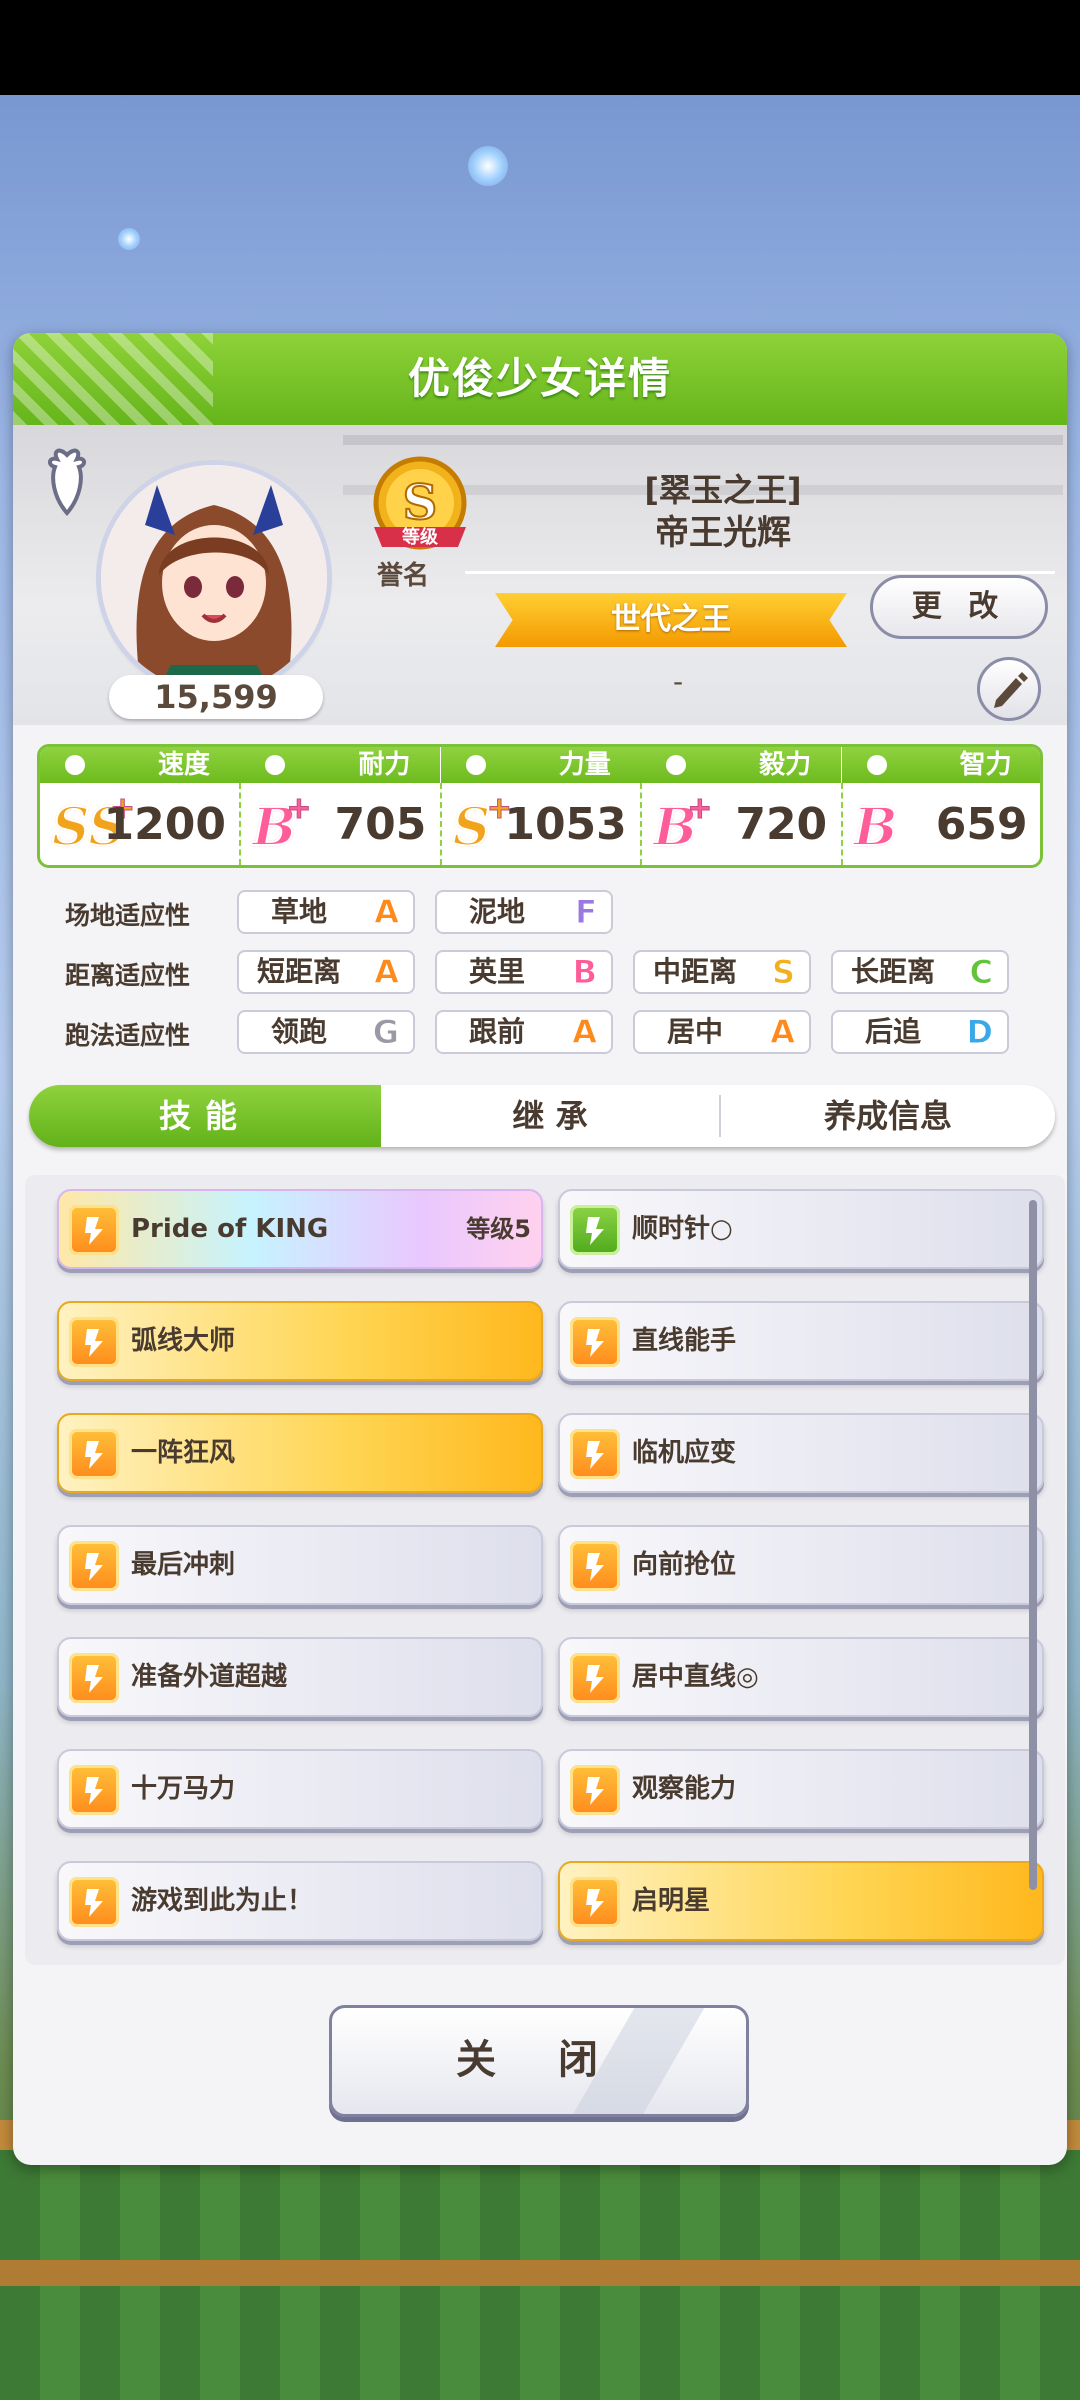 This screenshot has height=2400, width=1080. What do you see at coordinates (741, 824) in the screenshot?
I see `stat-body: B +720` at bounding box center [741, 824].